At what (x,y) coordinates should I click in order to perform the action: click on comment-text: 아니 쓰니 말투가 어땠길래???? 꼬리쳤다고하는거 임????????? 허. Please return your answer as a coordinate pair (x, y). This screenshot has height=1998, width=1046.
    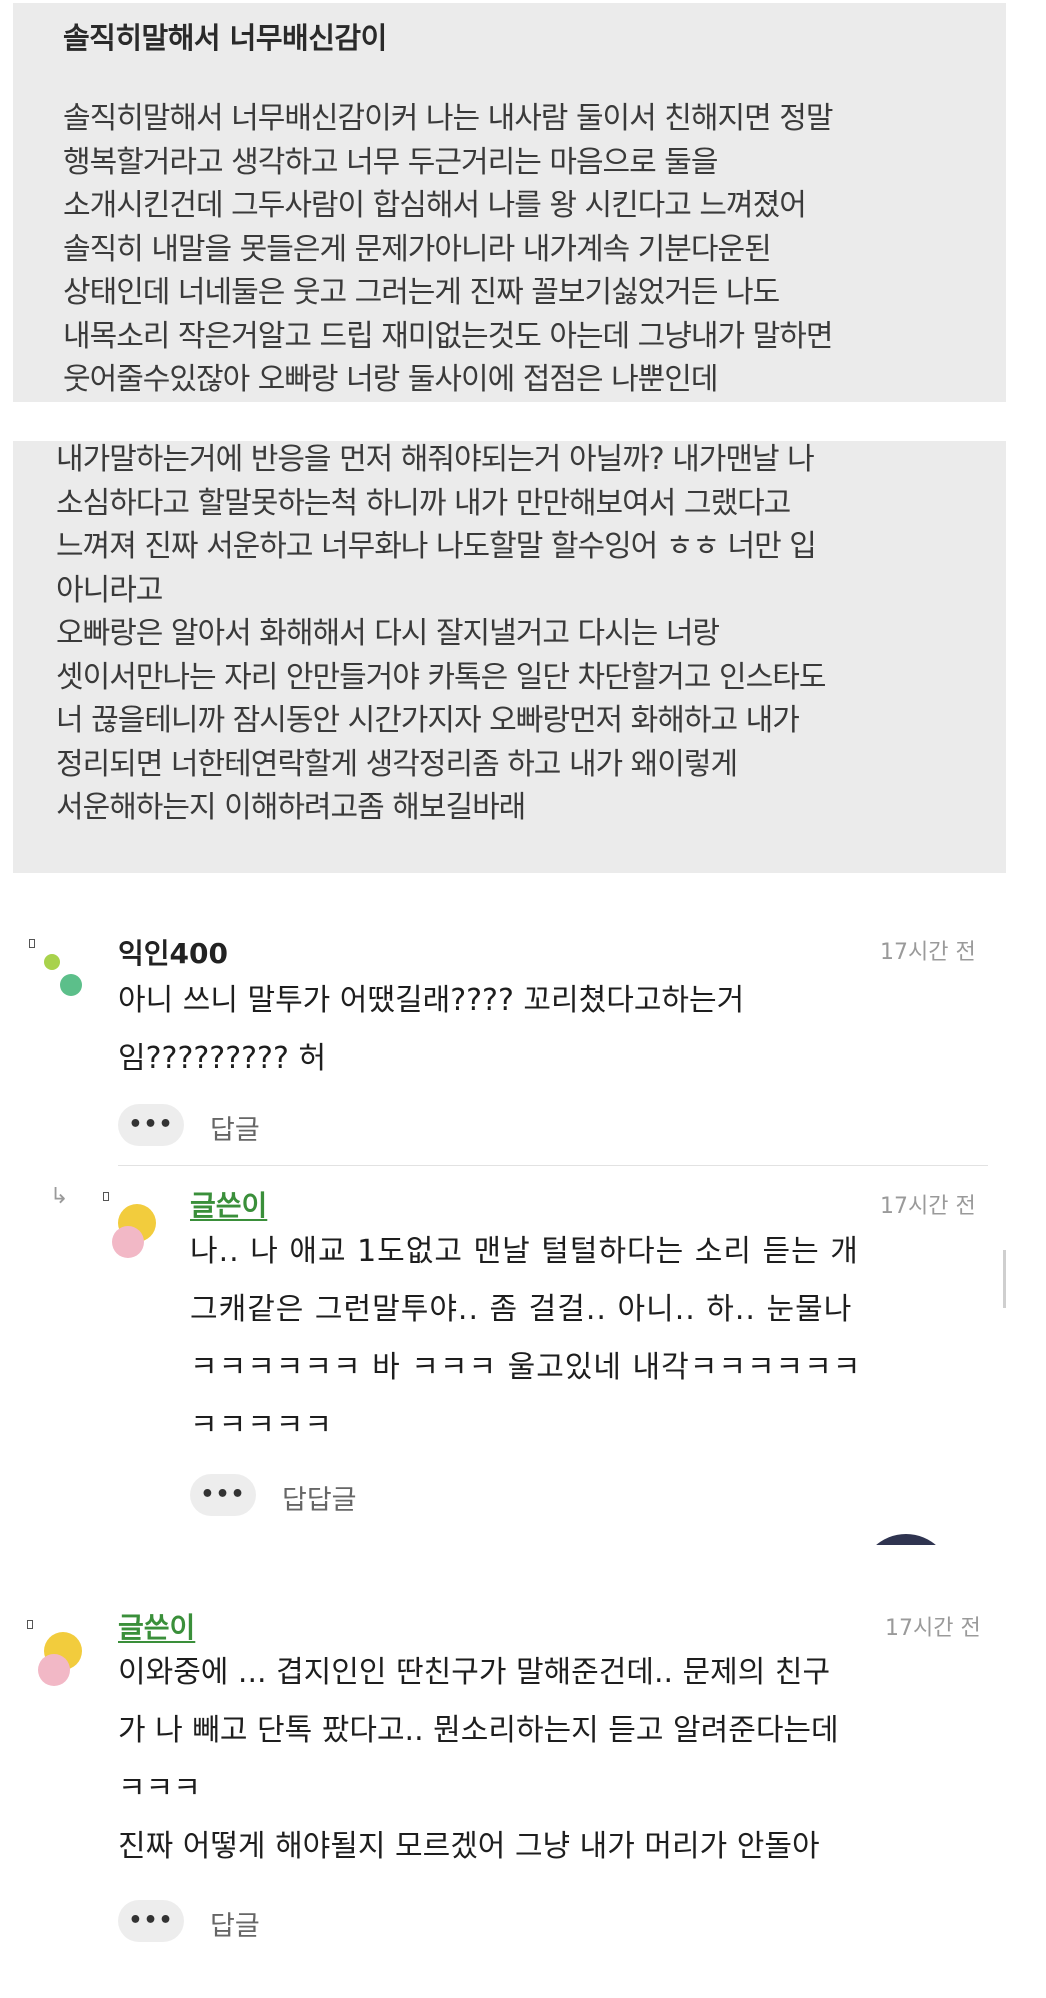
    Looking at the image, I should click on (431, 1029).